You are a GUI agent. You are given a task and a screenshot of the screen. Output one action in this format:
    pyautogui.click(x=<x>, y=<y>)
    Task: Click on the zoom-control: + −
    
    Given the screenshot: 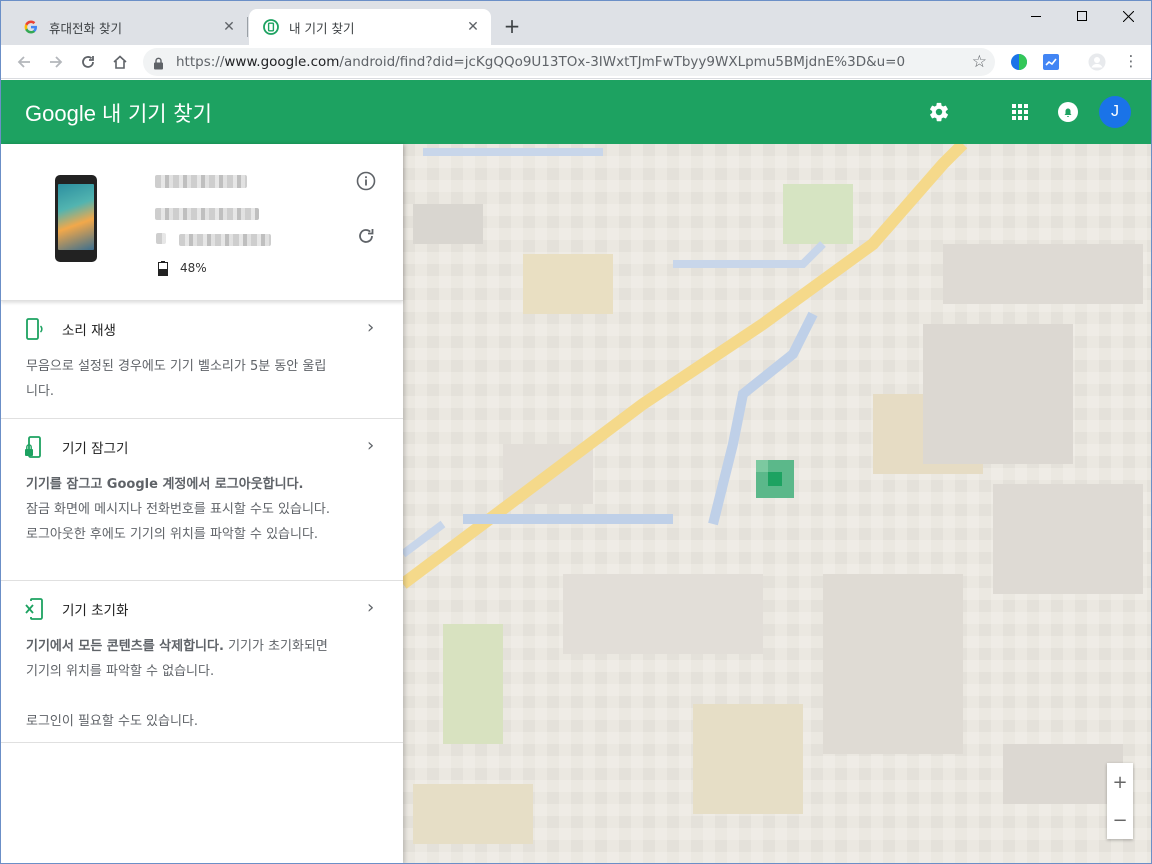 What is the action you would take?
    pyautogui.click(x=1120, y=801)
    